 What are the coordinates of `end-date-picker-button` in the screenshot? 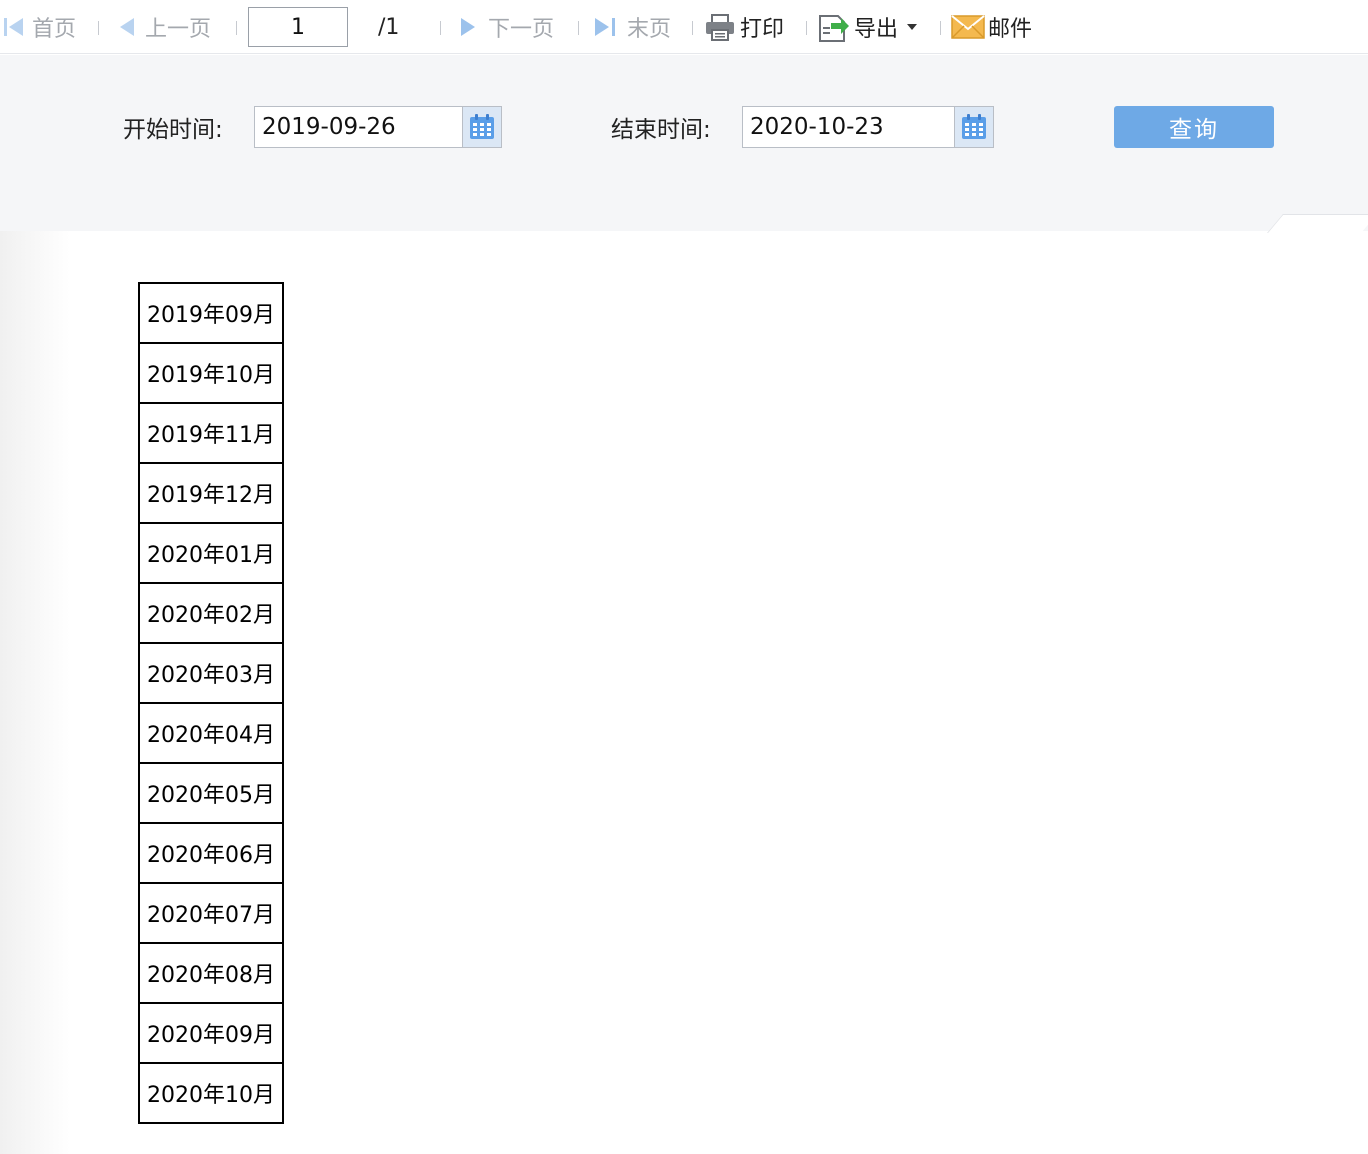 It's located at (973, 127).